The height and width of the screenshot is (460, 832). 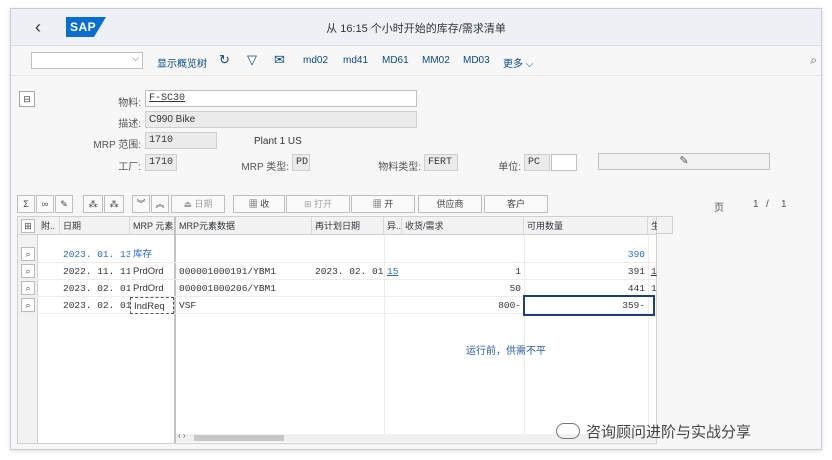 I want to click on mrp-area-text: Plant 1 US, so click(x=278, y=141).